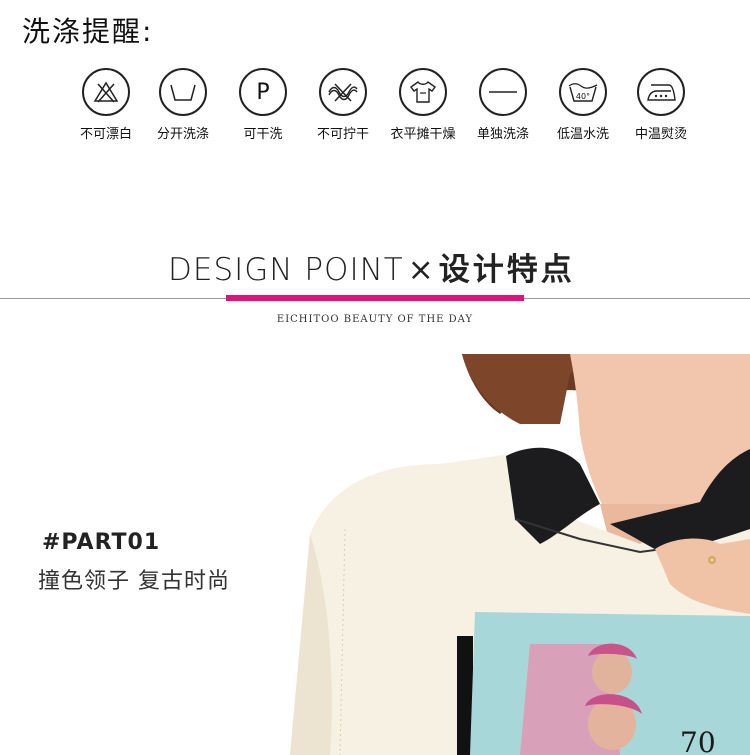  I want to click on wash-temp-glyph: 40°, so click(583, 96).